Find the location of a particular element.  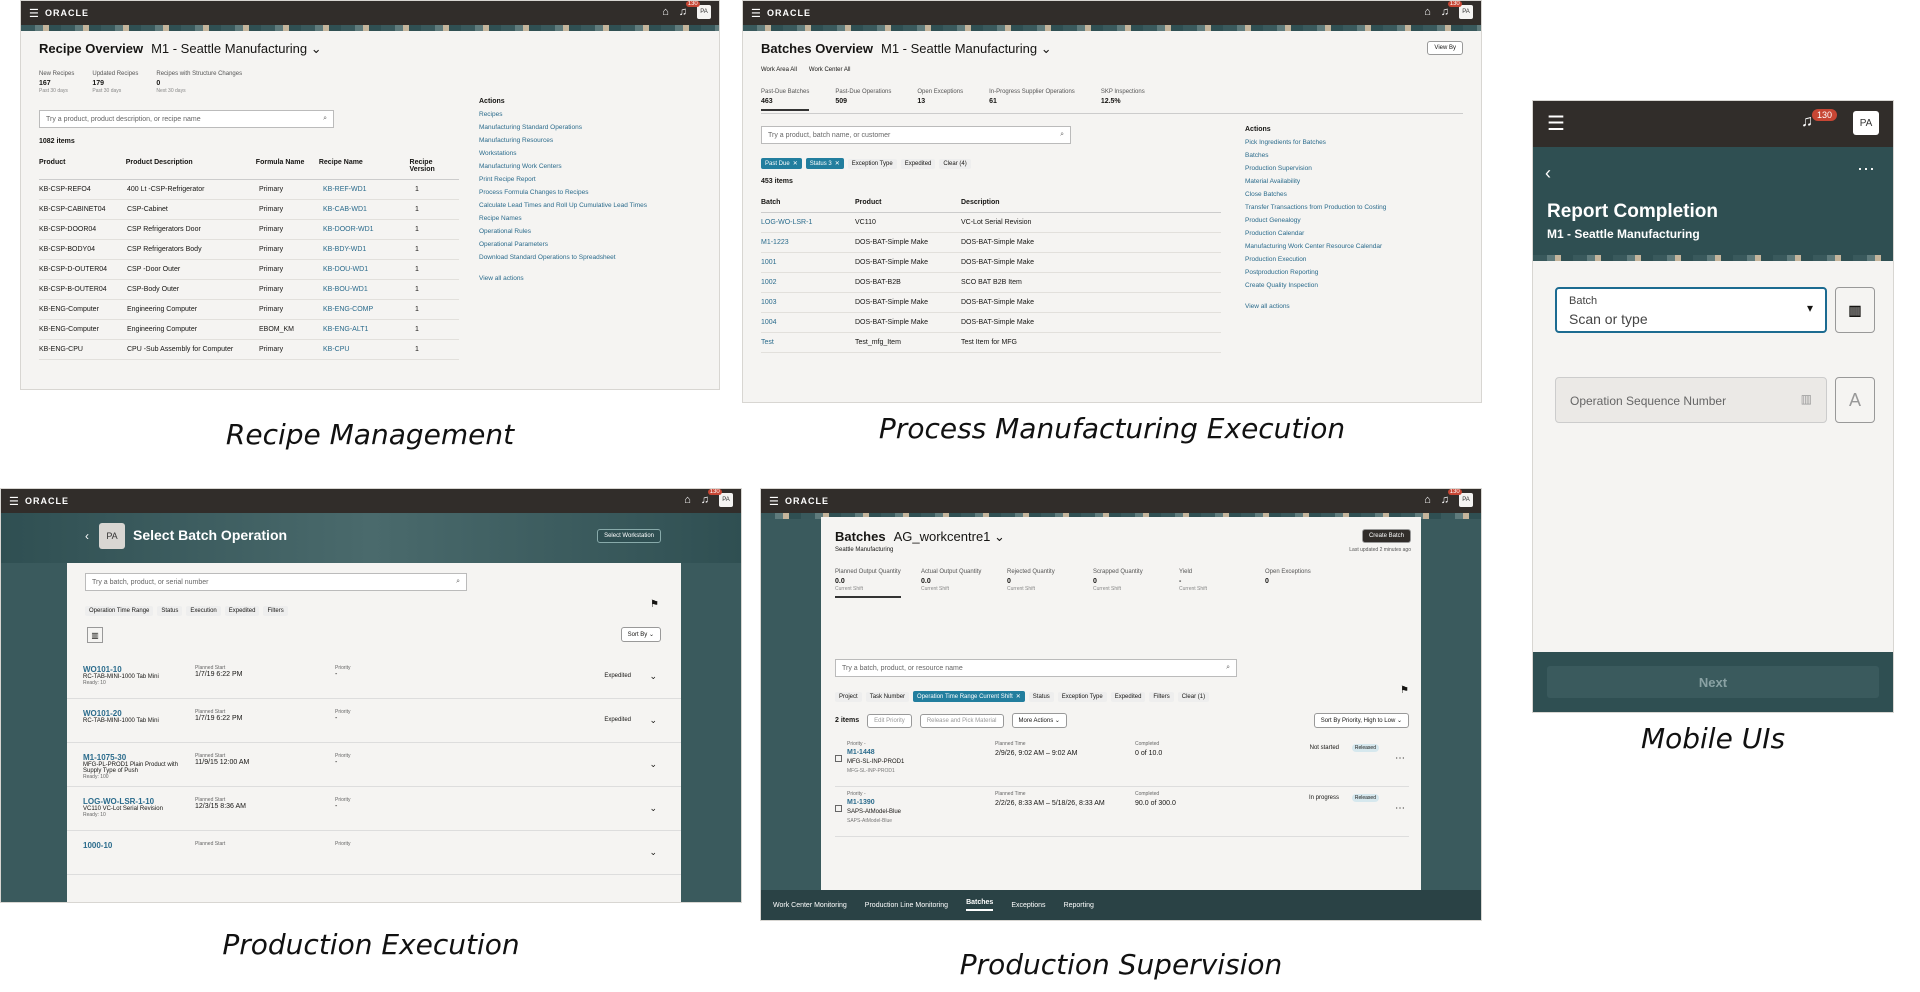

action-link: Manufacturing Work Centers is located at coordinates (563, 166).